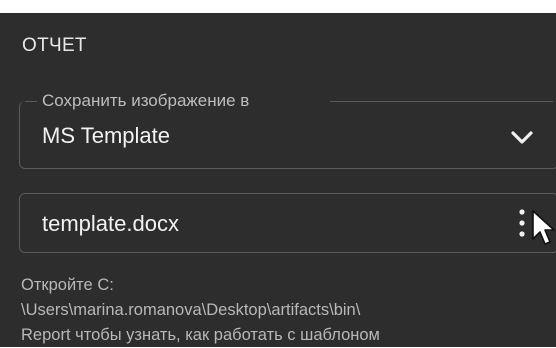  What do you see at coordinates (522, 137) in the screenshot?
I see `chevron-down-icon` at bounding box center [522, 137].